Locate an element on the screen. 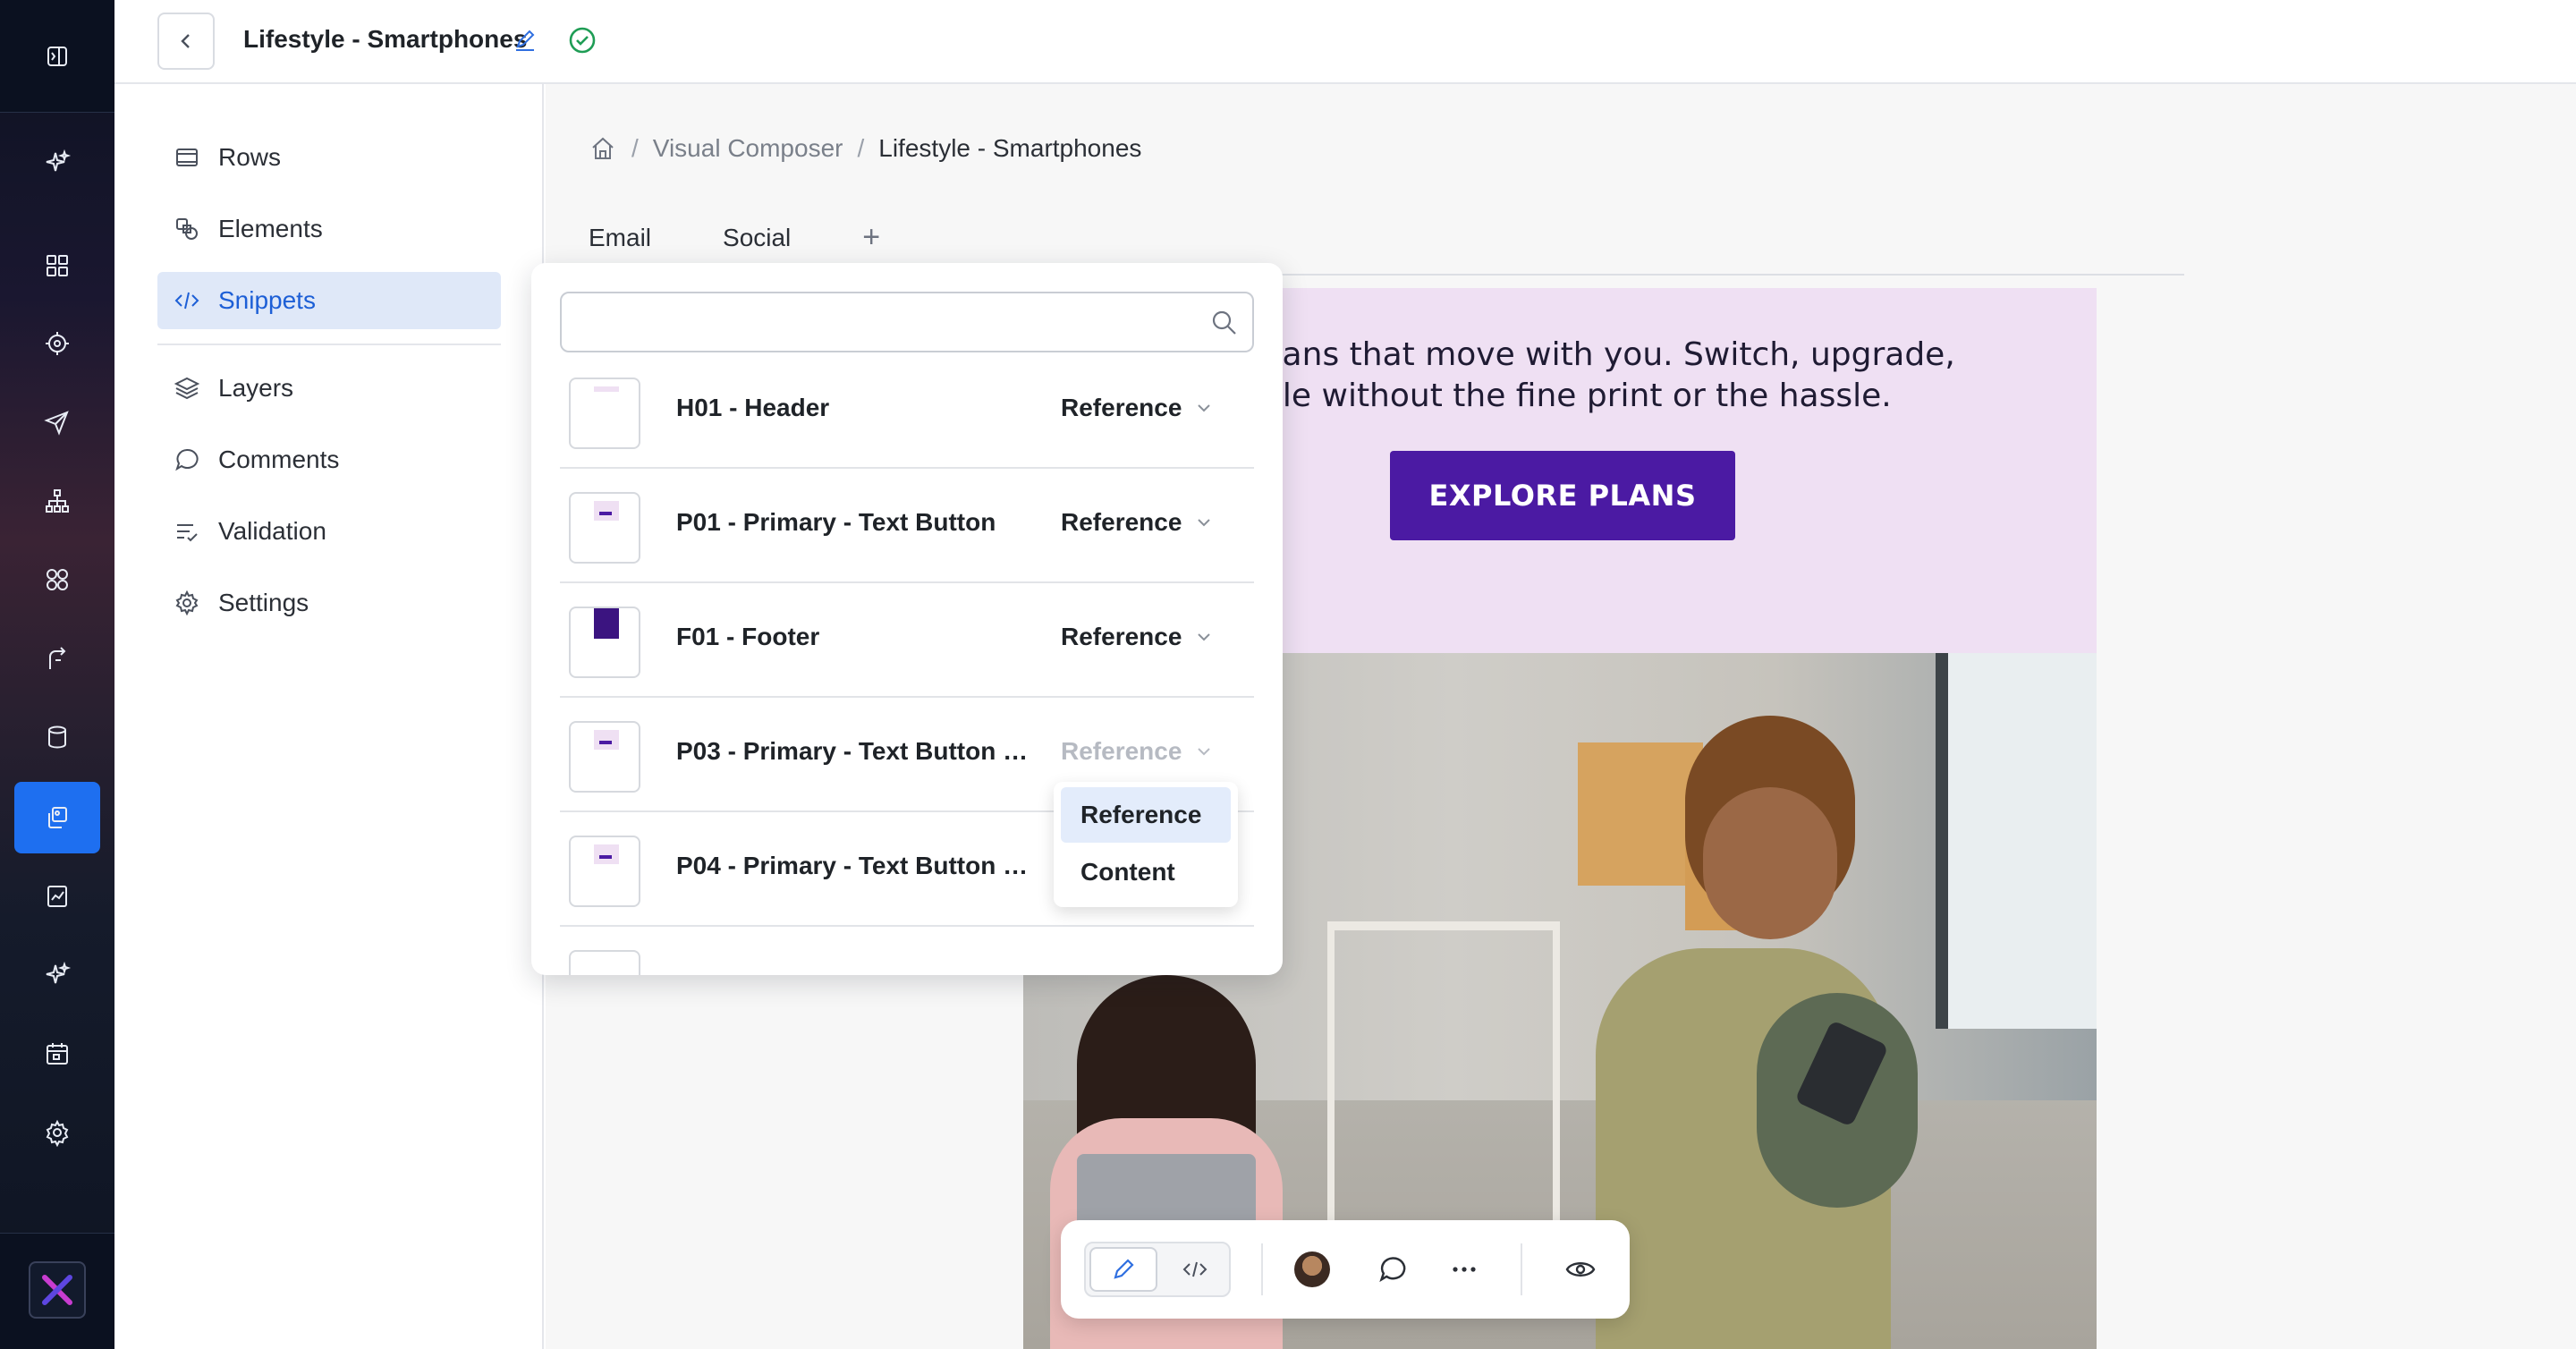 The height and width of the screenshot is (1349, 2576). collaborator-avatar is located at coordinates (1312, 1269).